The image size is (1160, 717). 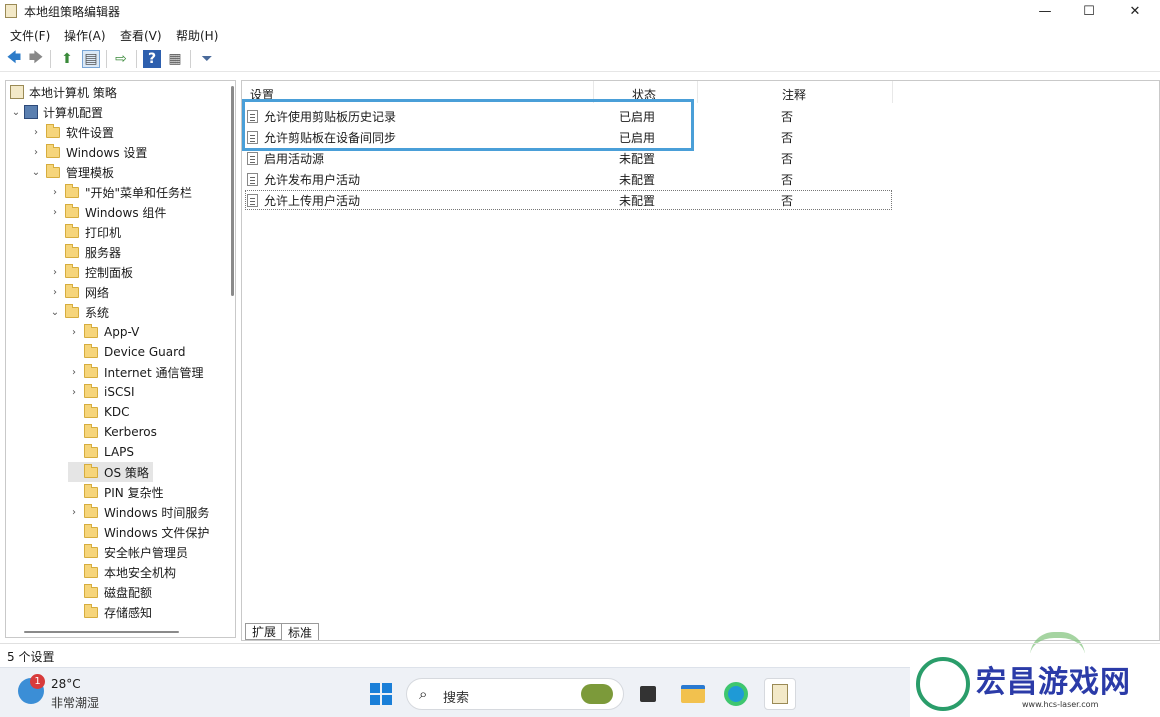 What do you see at coordinates (122, 572) in the screenshot?
I see `tree-lsa: 本地安全机构` at bounding box center [122, 572].